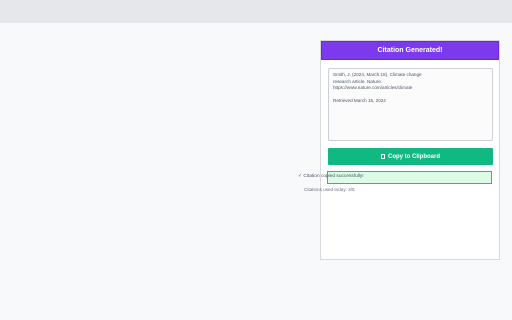 This screenshot has height=320, width=512. I want to click on copy-to-clipboard-button: Copy to Clipboard, so click(410, 156).